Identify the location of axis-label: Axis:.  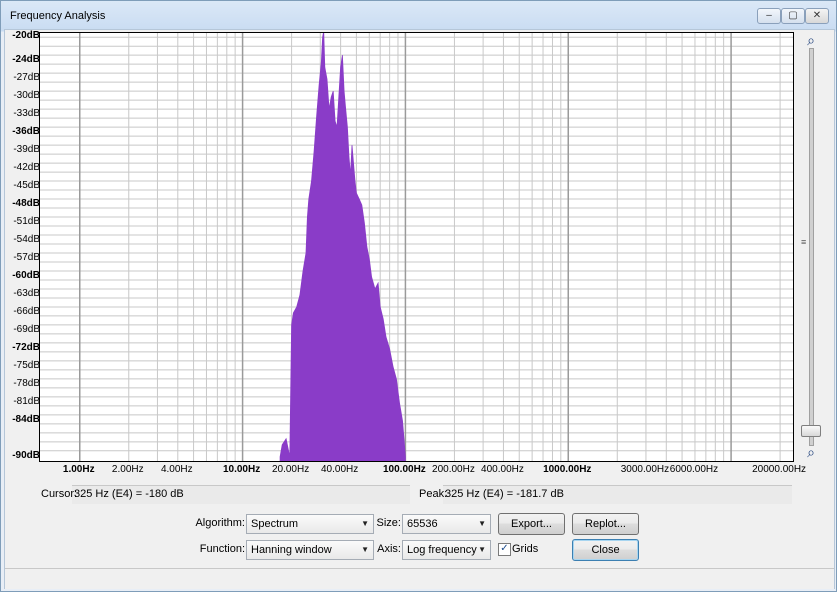
(389, 549).